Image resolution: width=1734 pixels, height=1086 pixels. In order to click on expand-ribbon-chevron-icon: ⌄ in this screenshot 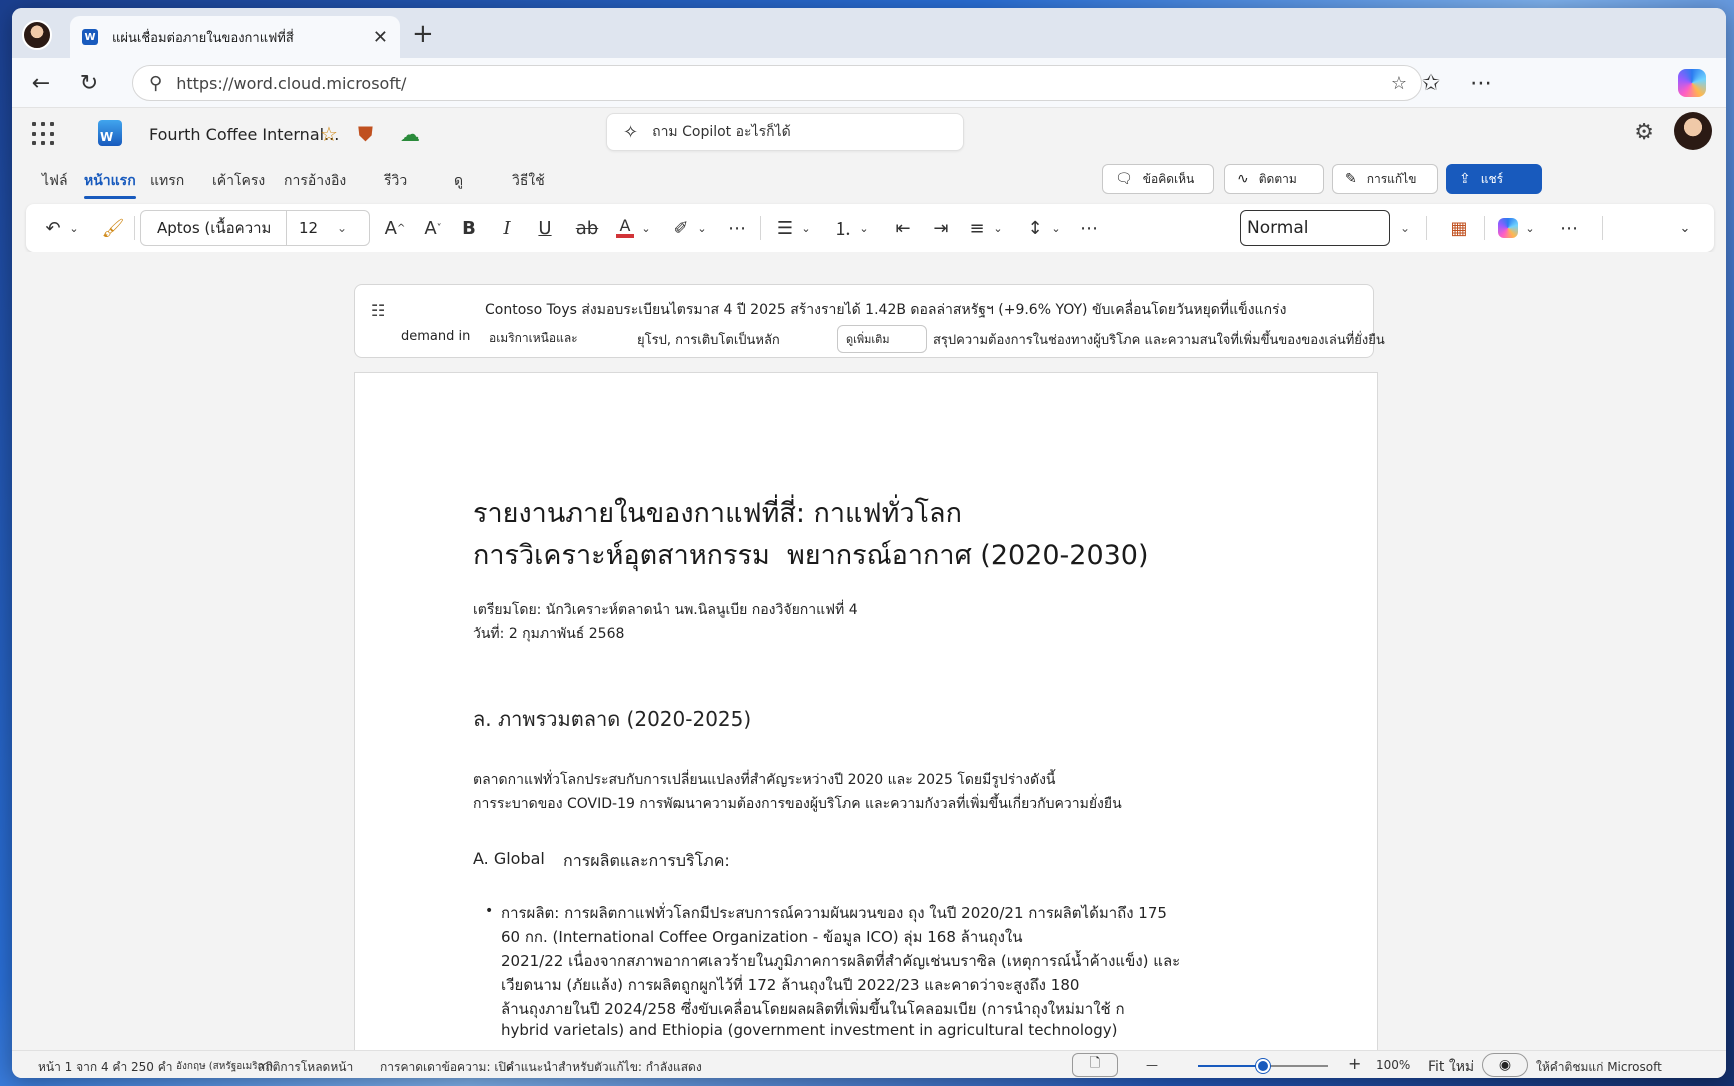, I will do `click(1685, 228)`.